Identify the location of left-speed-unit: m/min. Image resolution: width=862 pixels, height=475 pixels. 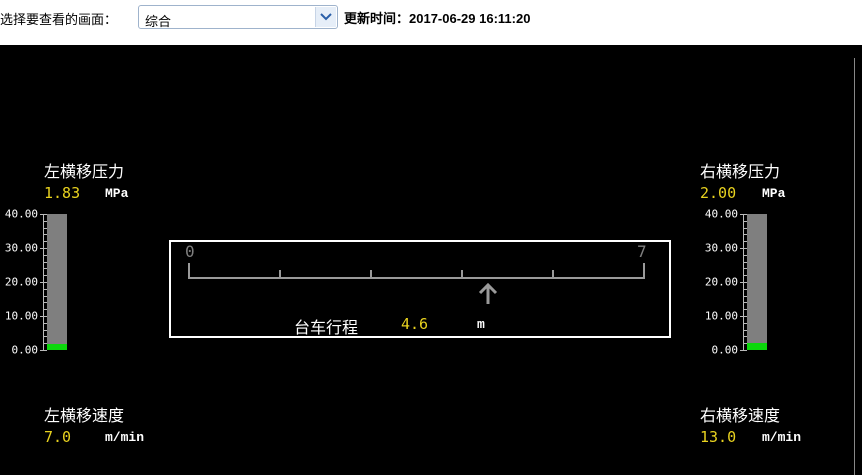
(125, 437).